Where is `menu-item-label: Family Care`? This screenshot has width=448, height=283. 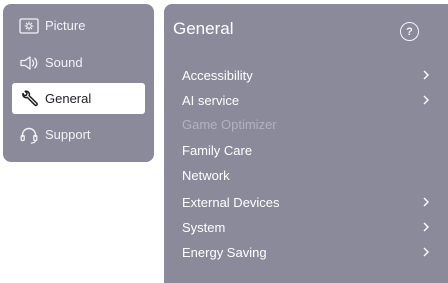
menu-item-label: Family Care is located at coordinates (217, 150).